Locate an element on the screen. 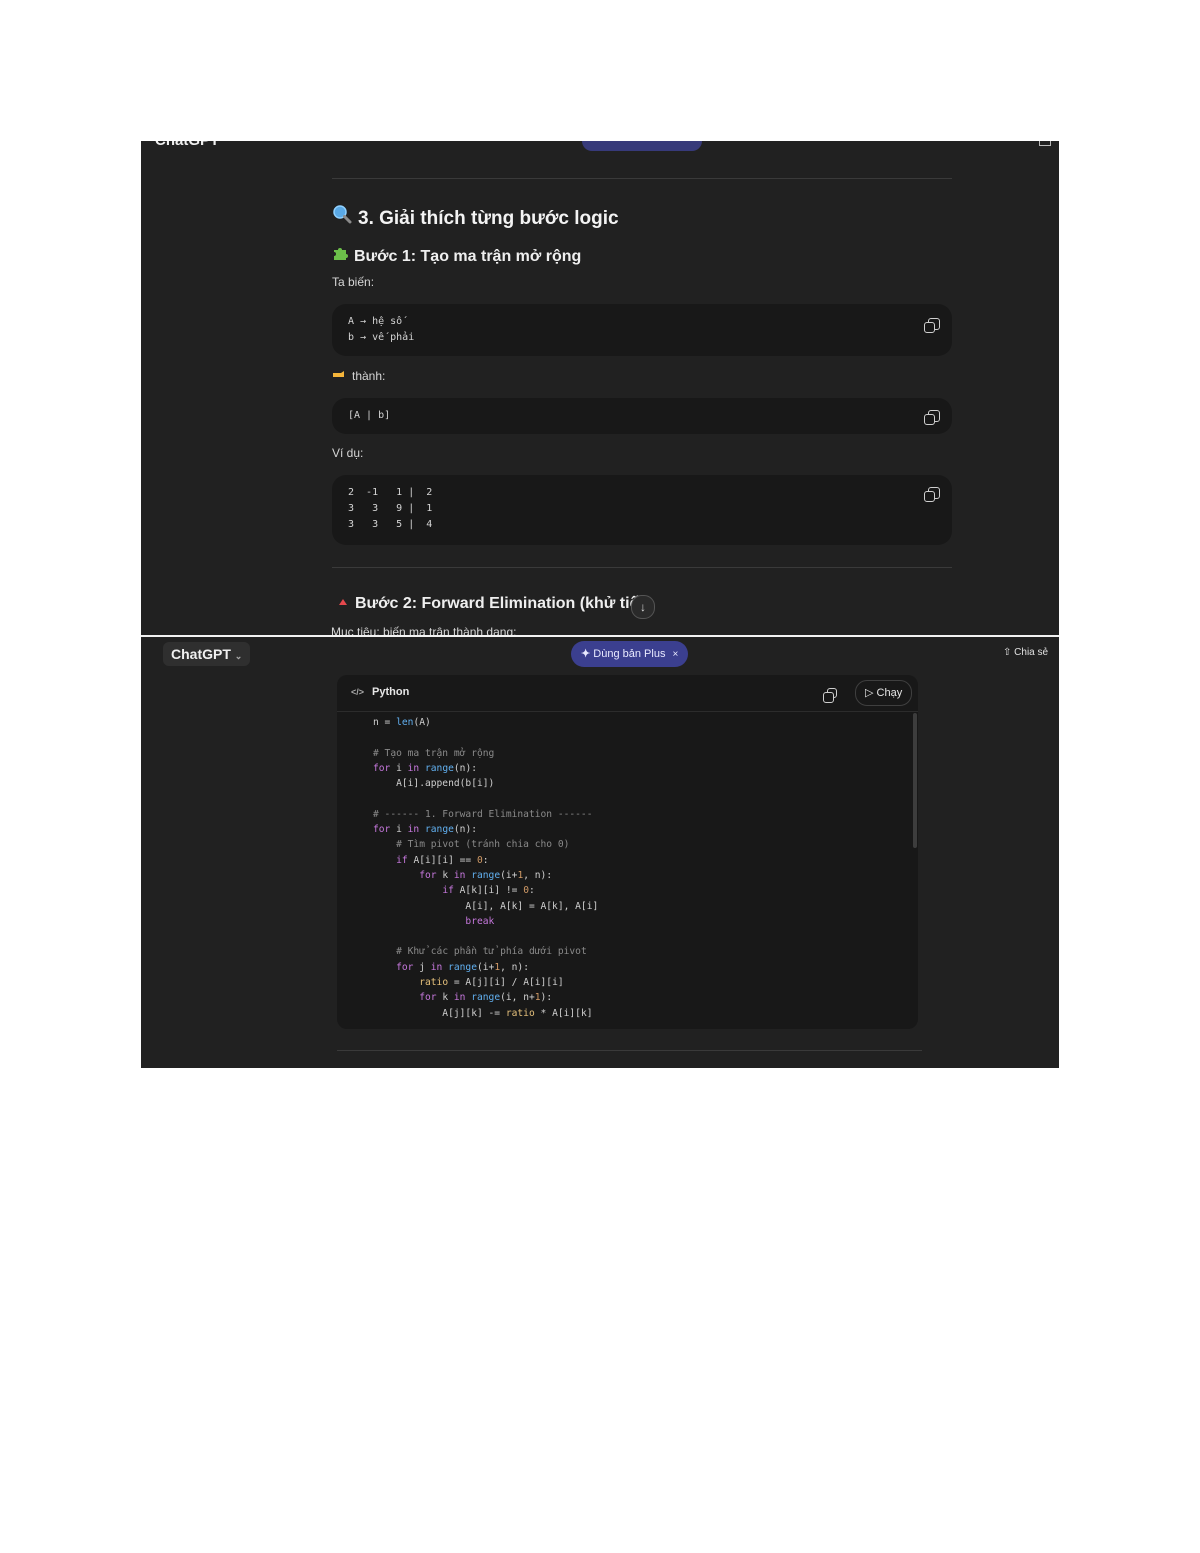  step2-title: Bước 2: Forward Elimination (khử tiến is located at coordinates (502, 603).